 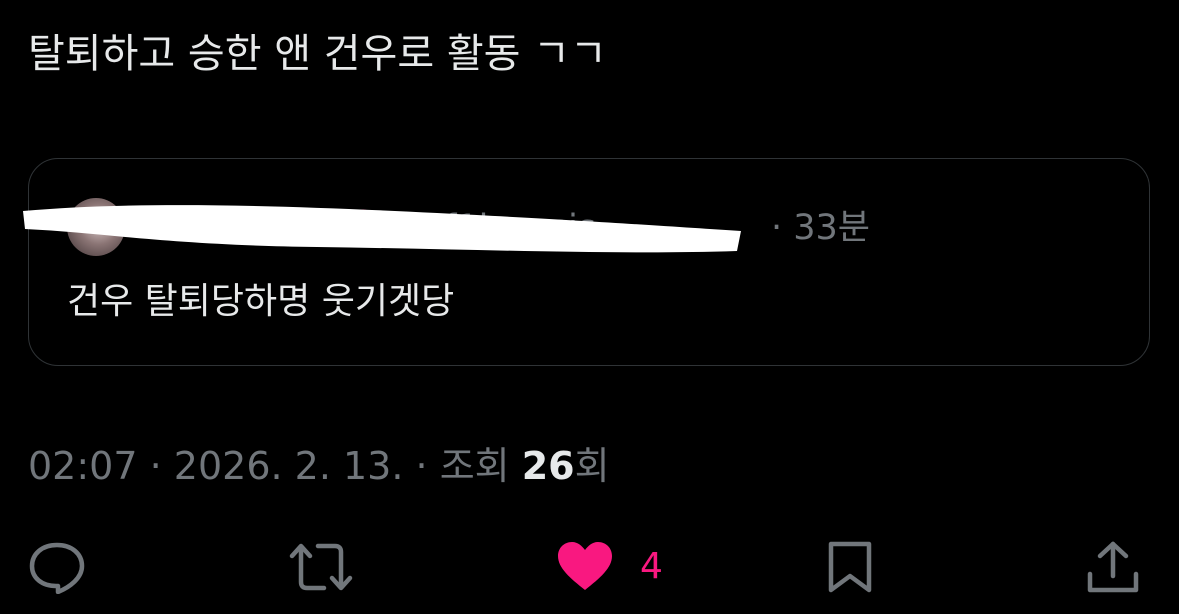 I want to click on quoted-timestamp: · 33분, so click(x=820, y=228).